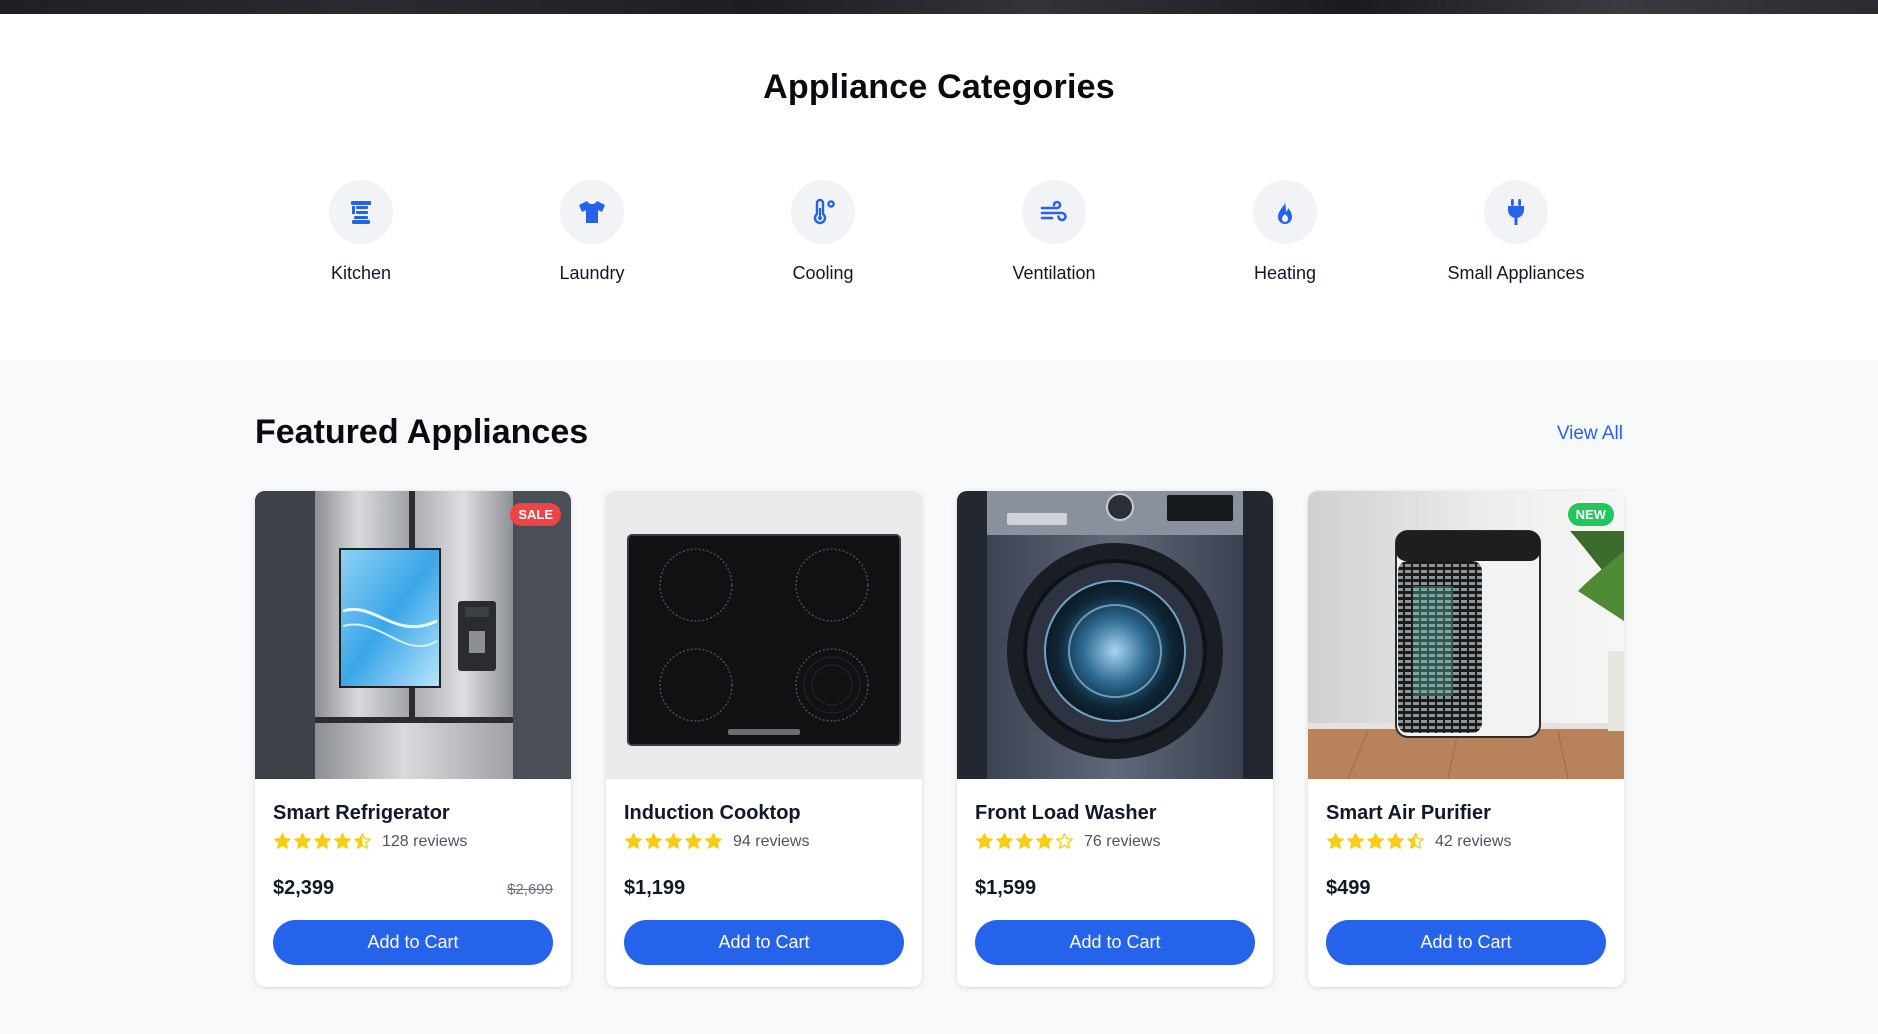 The height and width of the screenshot is (1034, 1878). What do you see at coordinates (592, 273) in the screenshot?
I see `category-label: Laundry` at bounding box center [592, 273].